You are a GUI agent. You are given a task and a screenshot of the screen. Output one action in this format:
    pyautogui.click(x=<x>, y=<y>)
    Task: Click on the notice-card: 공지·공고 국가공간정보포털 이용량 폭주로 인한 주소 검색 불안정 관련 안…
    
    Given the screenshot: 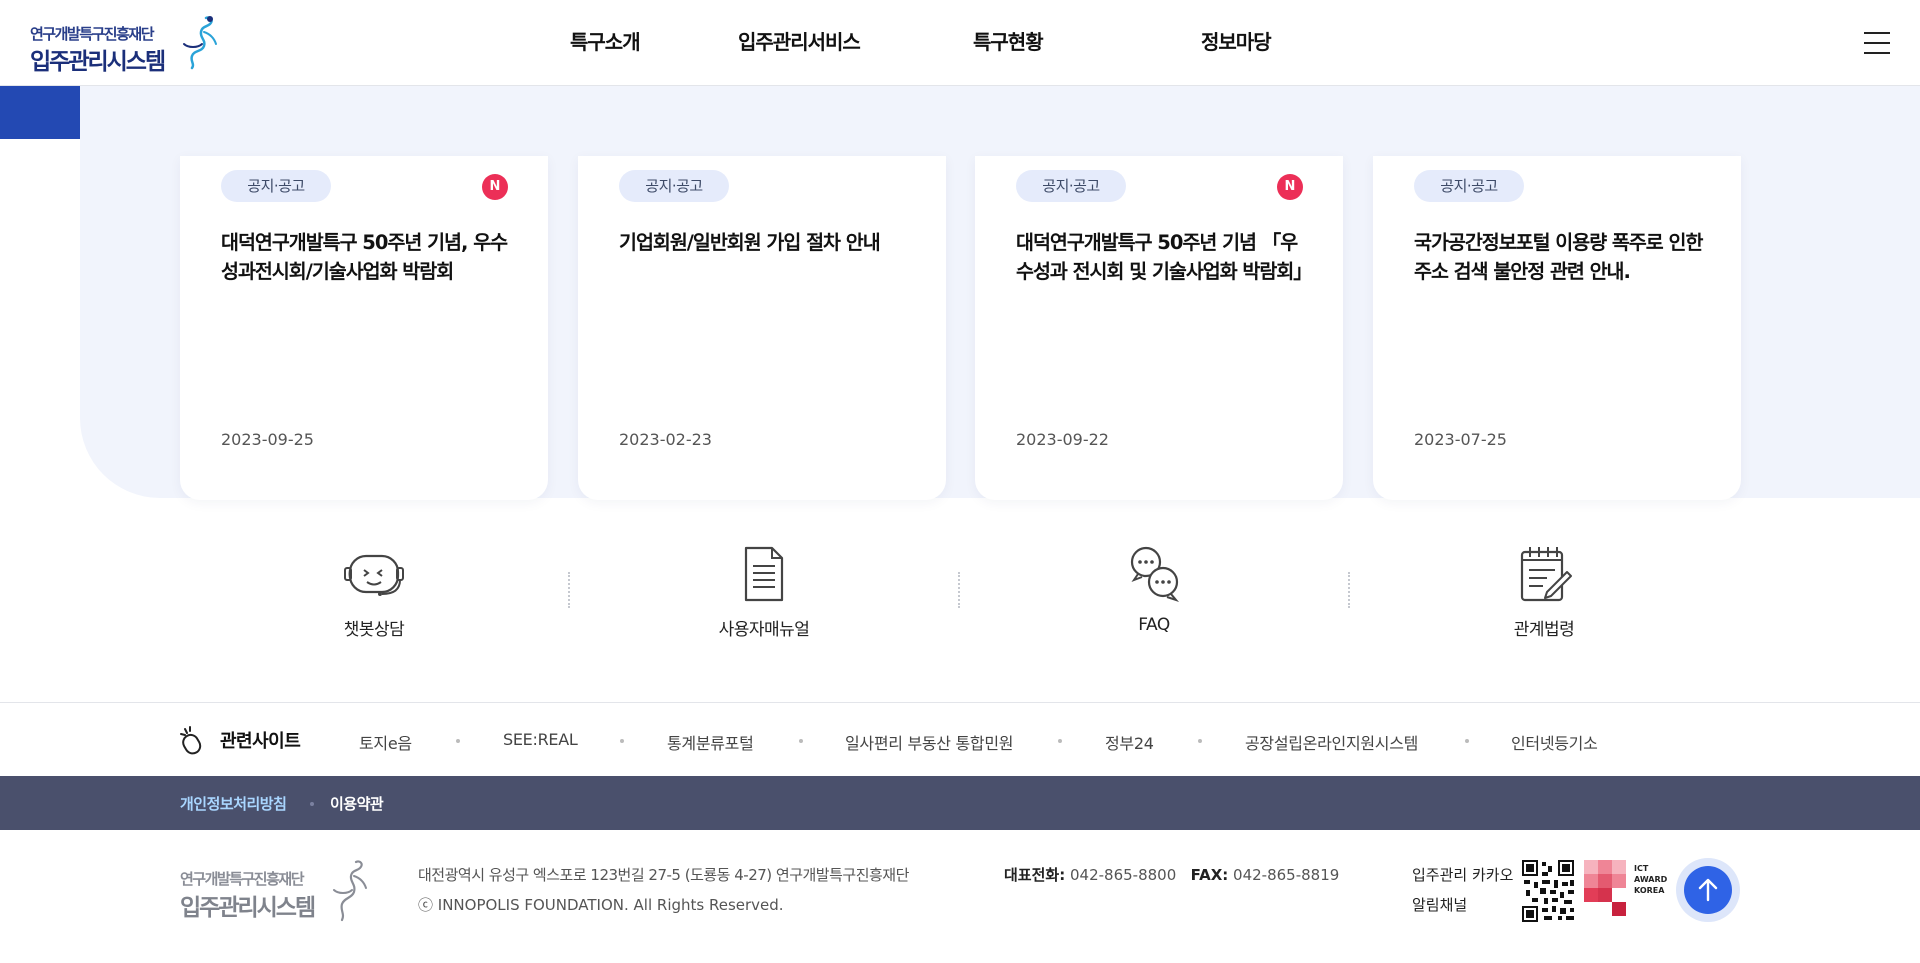 What is the action you would take?
    pyautogui.click(x=1557, y=328)
    